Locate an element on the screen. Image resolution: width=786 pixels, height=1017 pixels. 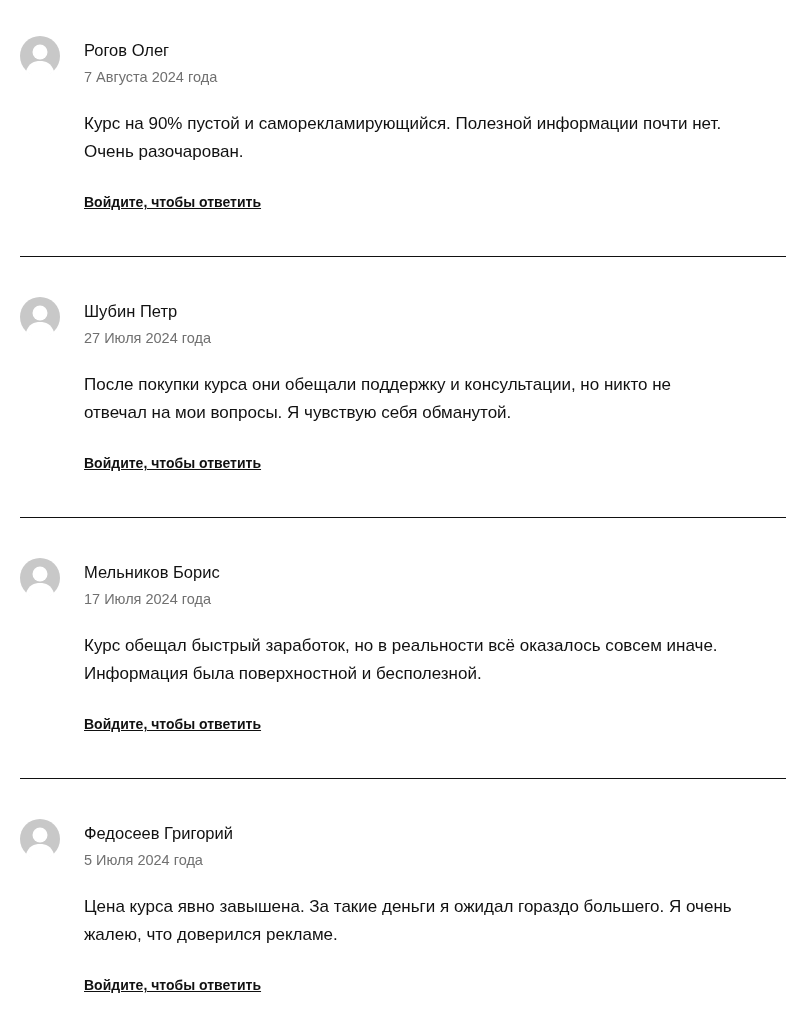
author-name: Мельников Борис is located at coordinates (152, 572).